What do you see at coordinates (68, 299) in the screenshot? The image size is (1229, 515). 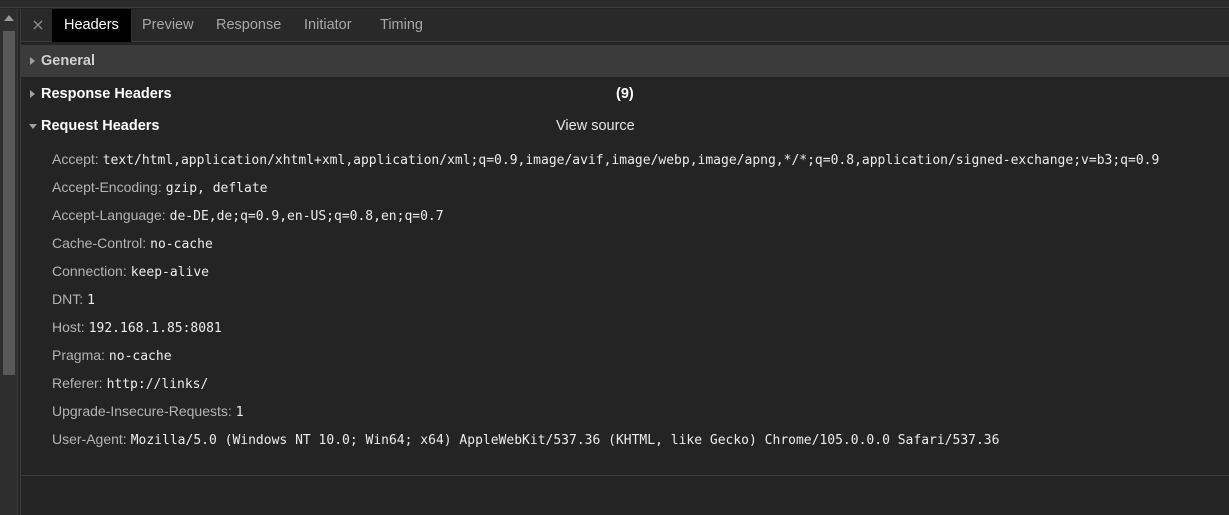 I see `header-name: DNT:` at bounding box center [68, 299].